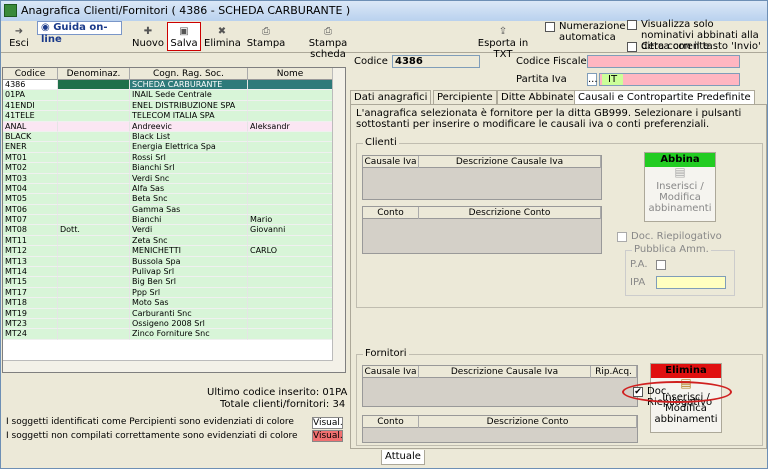 Image resolution: width=768 pixels, height=469 pixels. I want to click on table-row: 01PA INAIL Sede Centrale, so click(168, 95).